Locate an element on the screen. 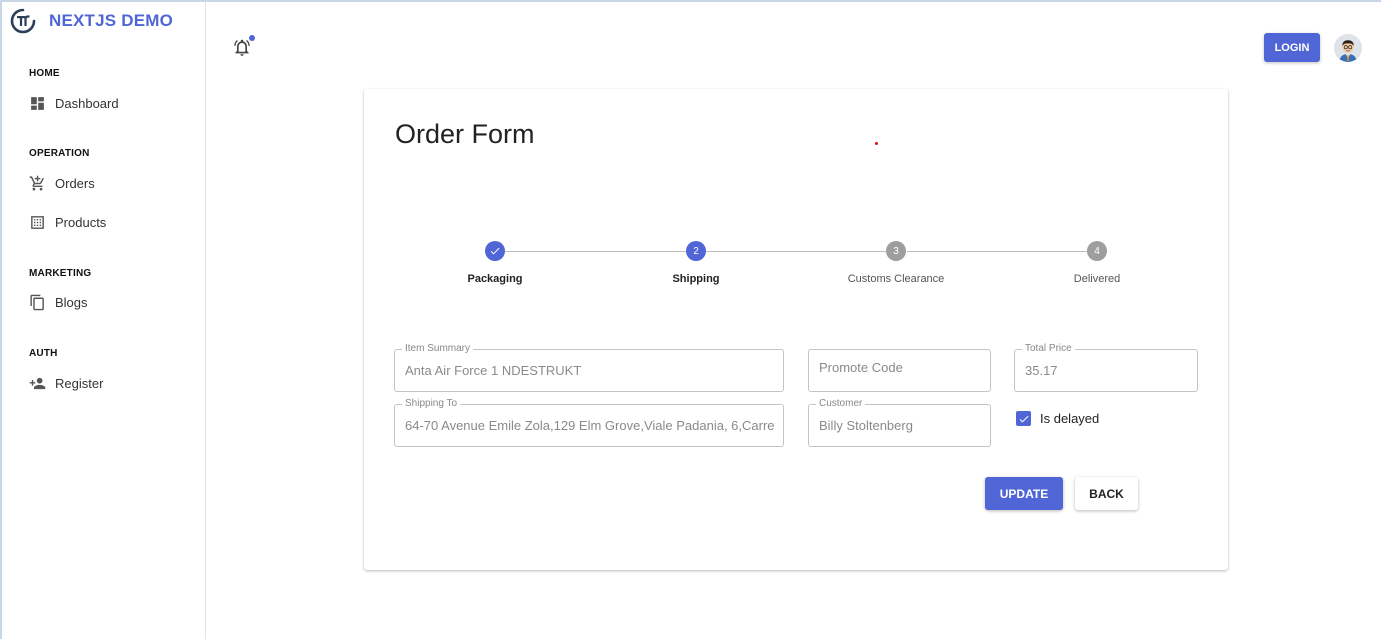 Image resolution: width=1381 pixels, height=639 pixels. section-label-auth: AUTH is located at coordinates (43, 353).